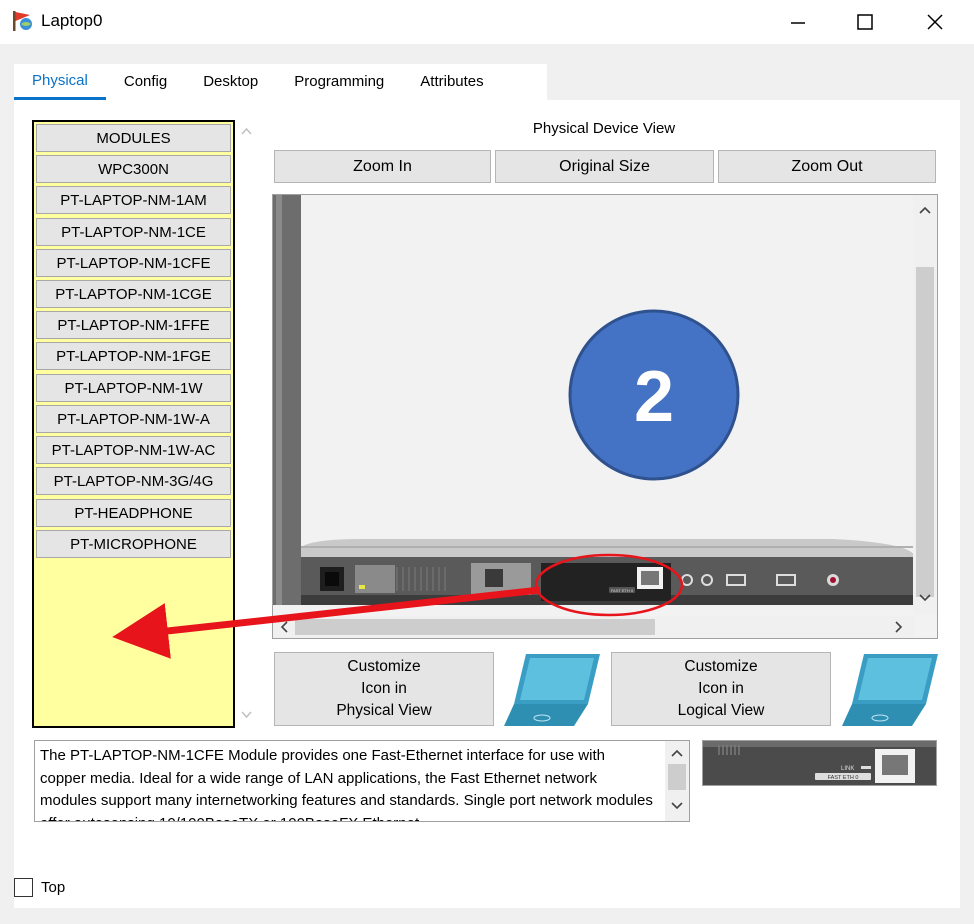  Describe the element at coordinates (23, 887) in the screenshot. I see `top-checkbox` at that location.